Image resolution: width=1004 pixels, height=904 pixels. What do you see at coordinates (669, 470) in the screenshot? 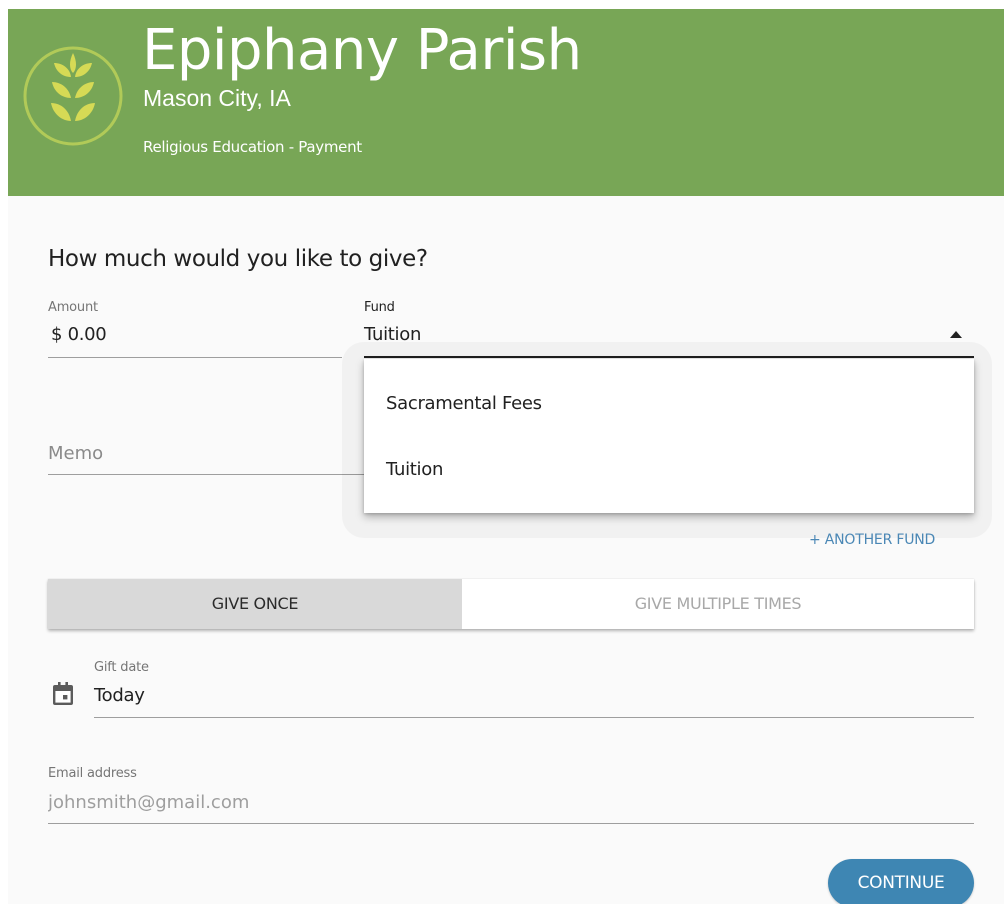
I see `fund-option-tuition: Tuition` at bounding box center [669, 470].